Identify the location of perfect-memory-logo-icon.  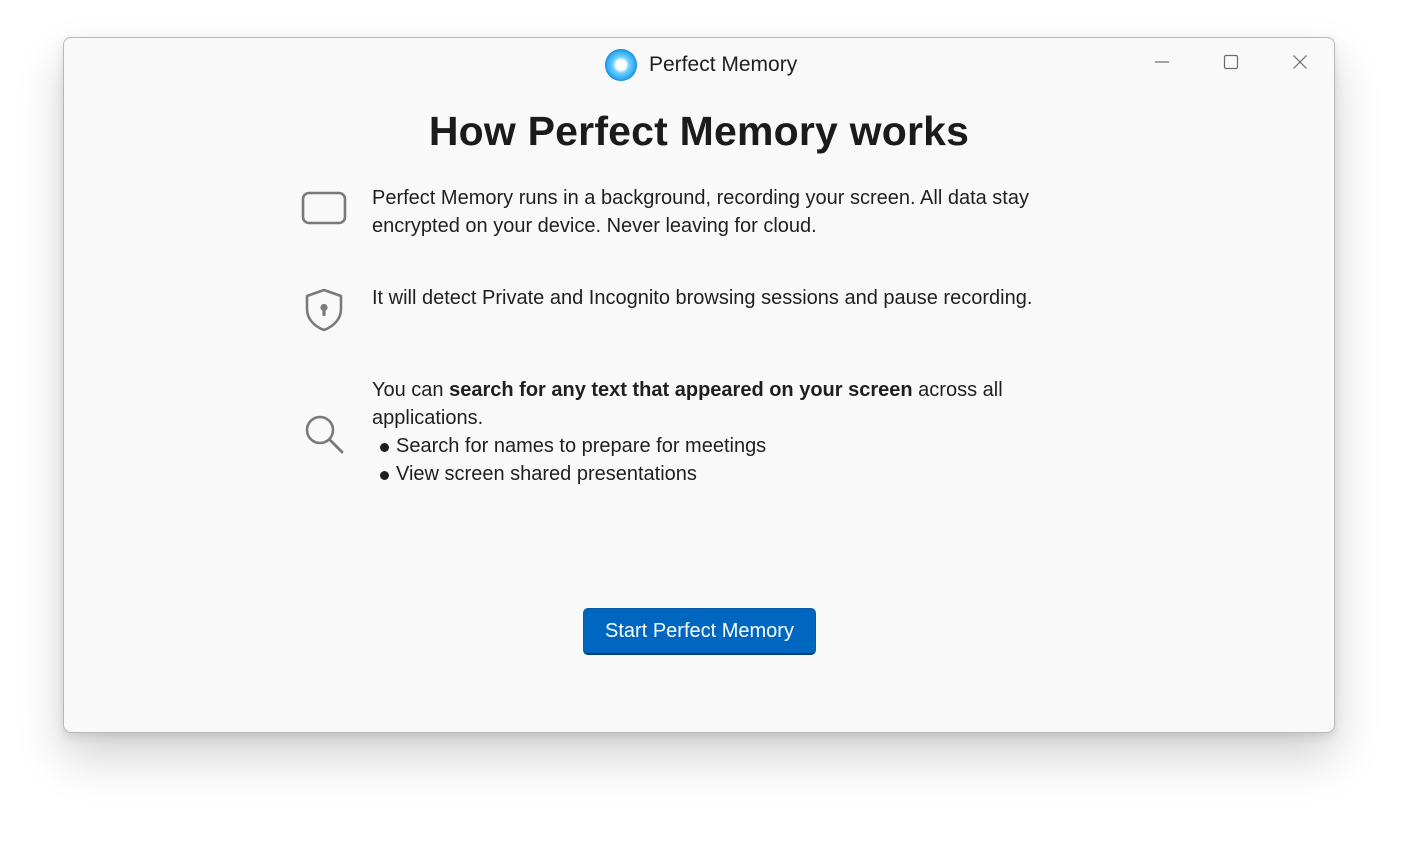
(621, 65).